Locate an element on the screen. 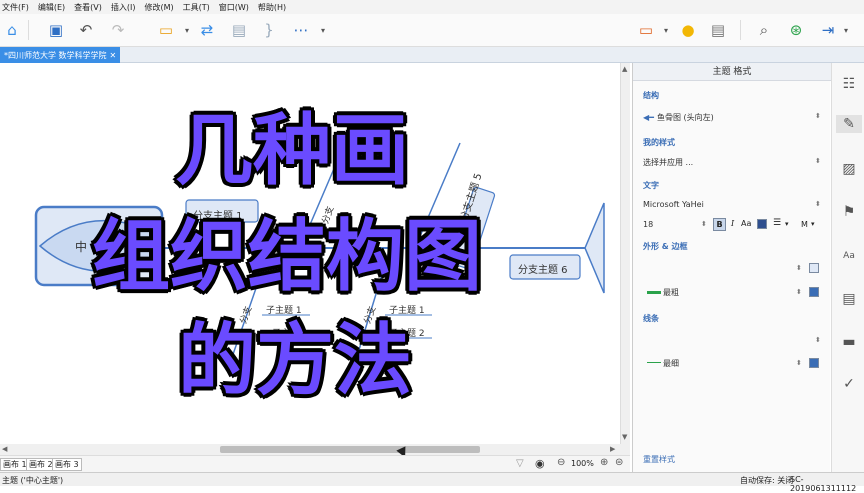  status-bar: 主题 ('中心主题') 自动保存: 关闭 SC-2019061311112 is located at coordinates (432, 482).